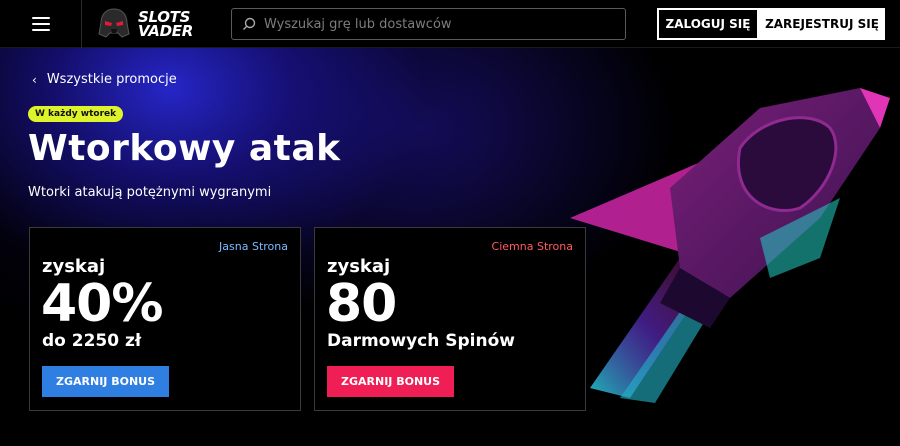 The width and height of the screenshot is (900, 446). Describe the element at coordinates (102, 304) in the screenshot. I see `card-bonus-amount: 40%` at that location.